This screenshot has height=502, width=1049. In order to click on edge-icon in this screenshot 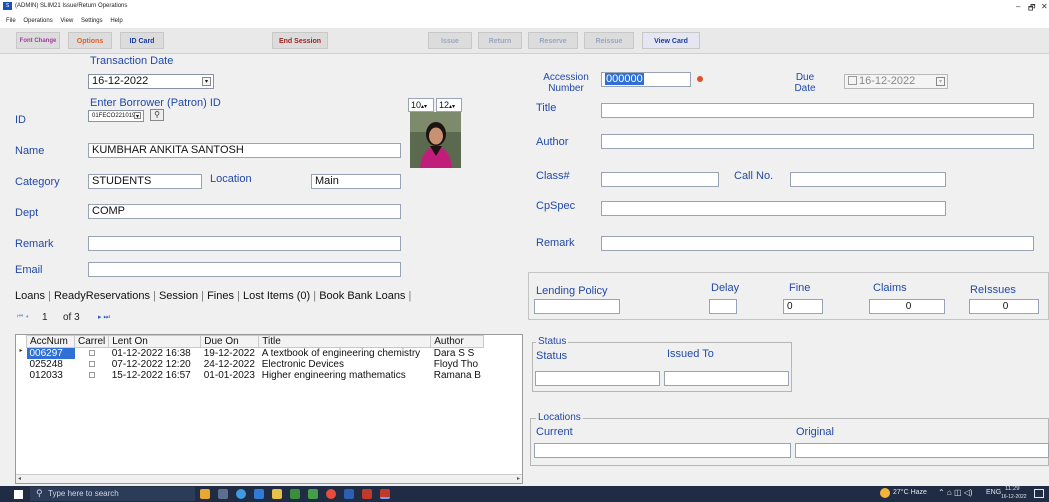, I will do `click(241, 494)`.